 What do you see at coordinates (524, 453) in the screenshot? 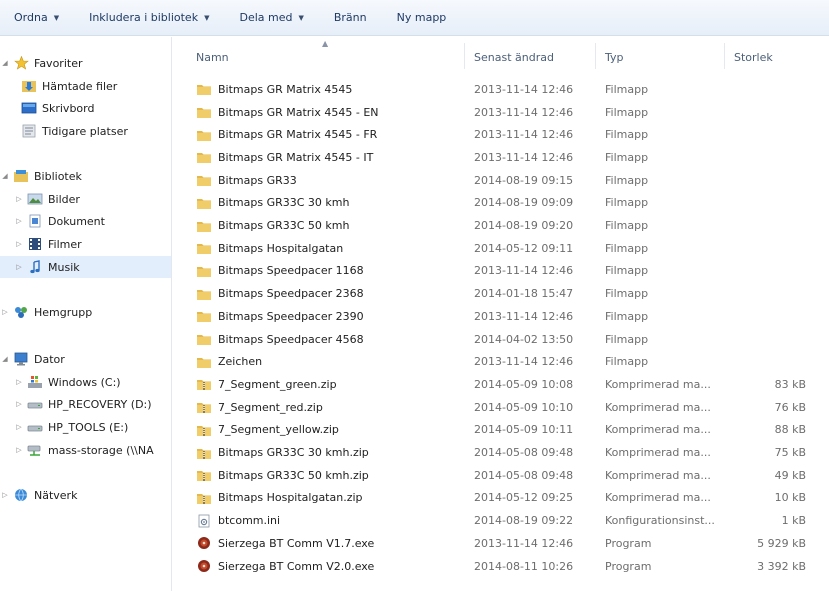
I see `file-date-modified: 2014-05-08 09:48` at bounding box center [524, 453].